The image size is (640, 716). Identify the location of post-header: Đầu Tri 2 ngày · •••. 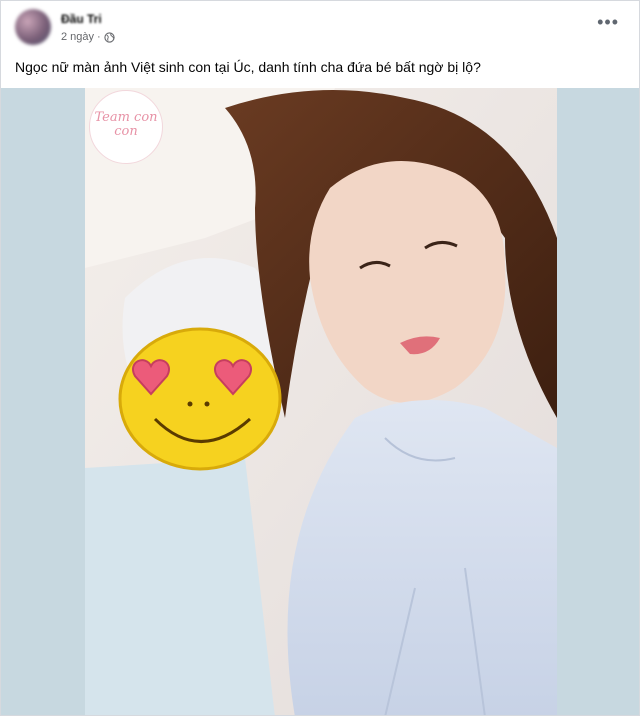
(320, 27).